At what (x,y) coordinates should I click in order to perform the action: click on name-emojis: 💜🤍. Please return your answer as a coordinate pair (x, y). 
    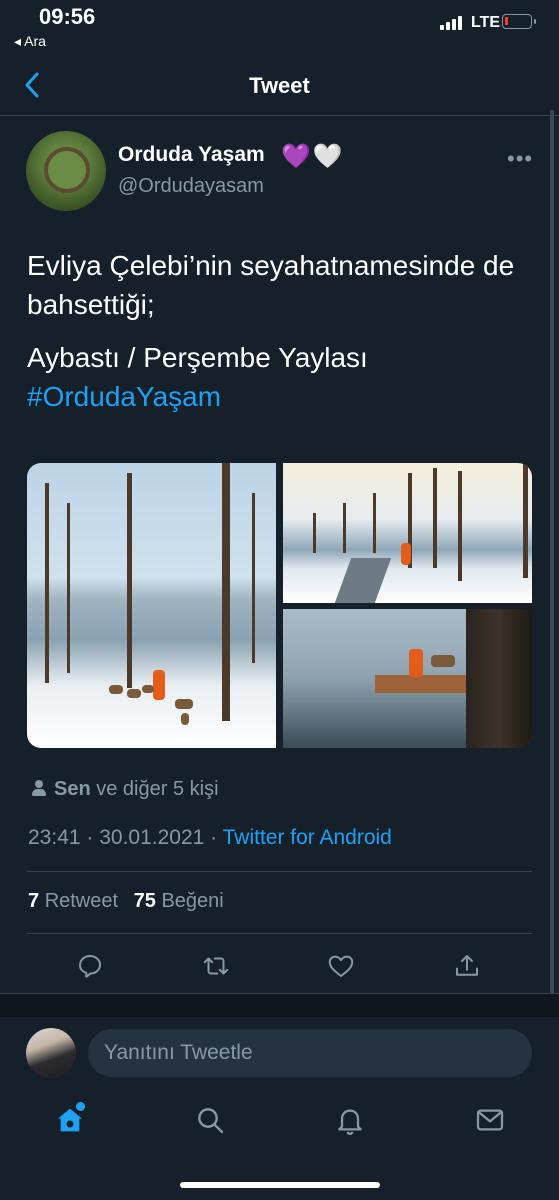
    Looking at the image, I should click on (313, 156).